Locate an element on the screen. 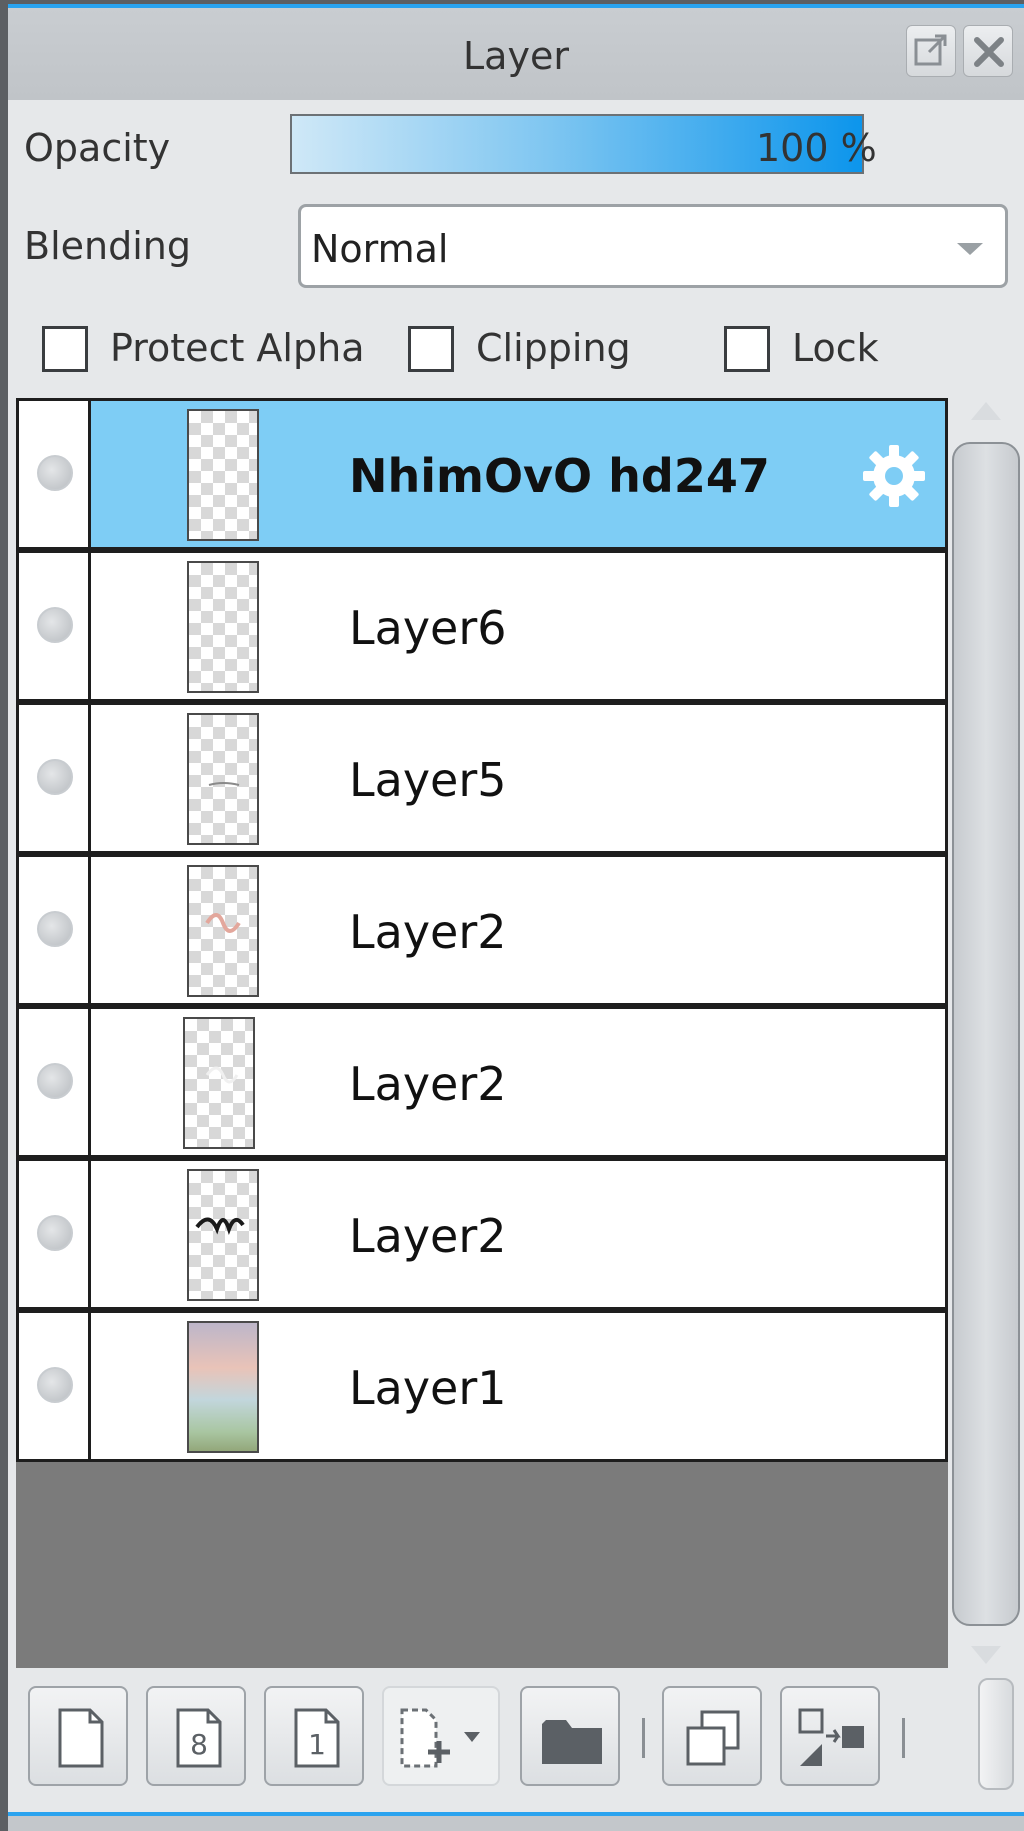 This screenshot has width=1024, height=1831. next-panel-edge is located at coordinates (516, 1821).